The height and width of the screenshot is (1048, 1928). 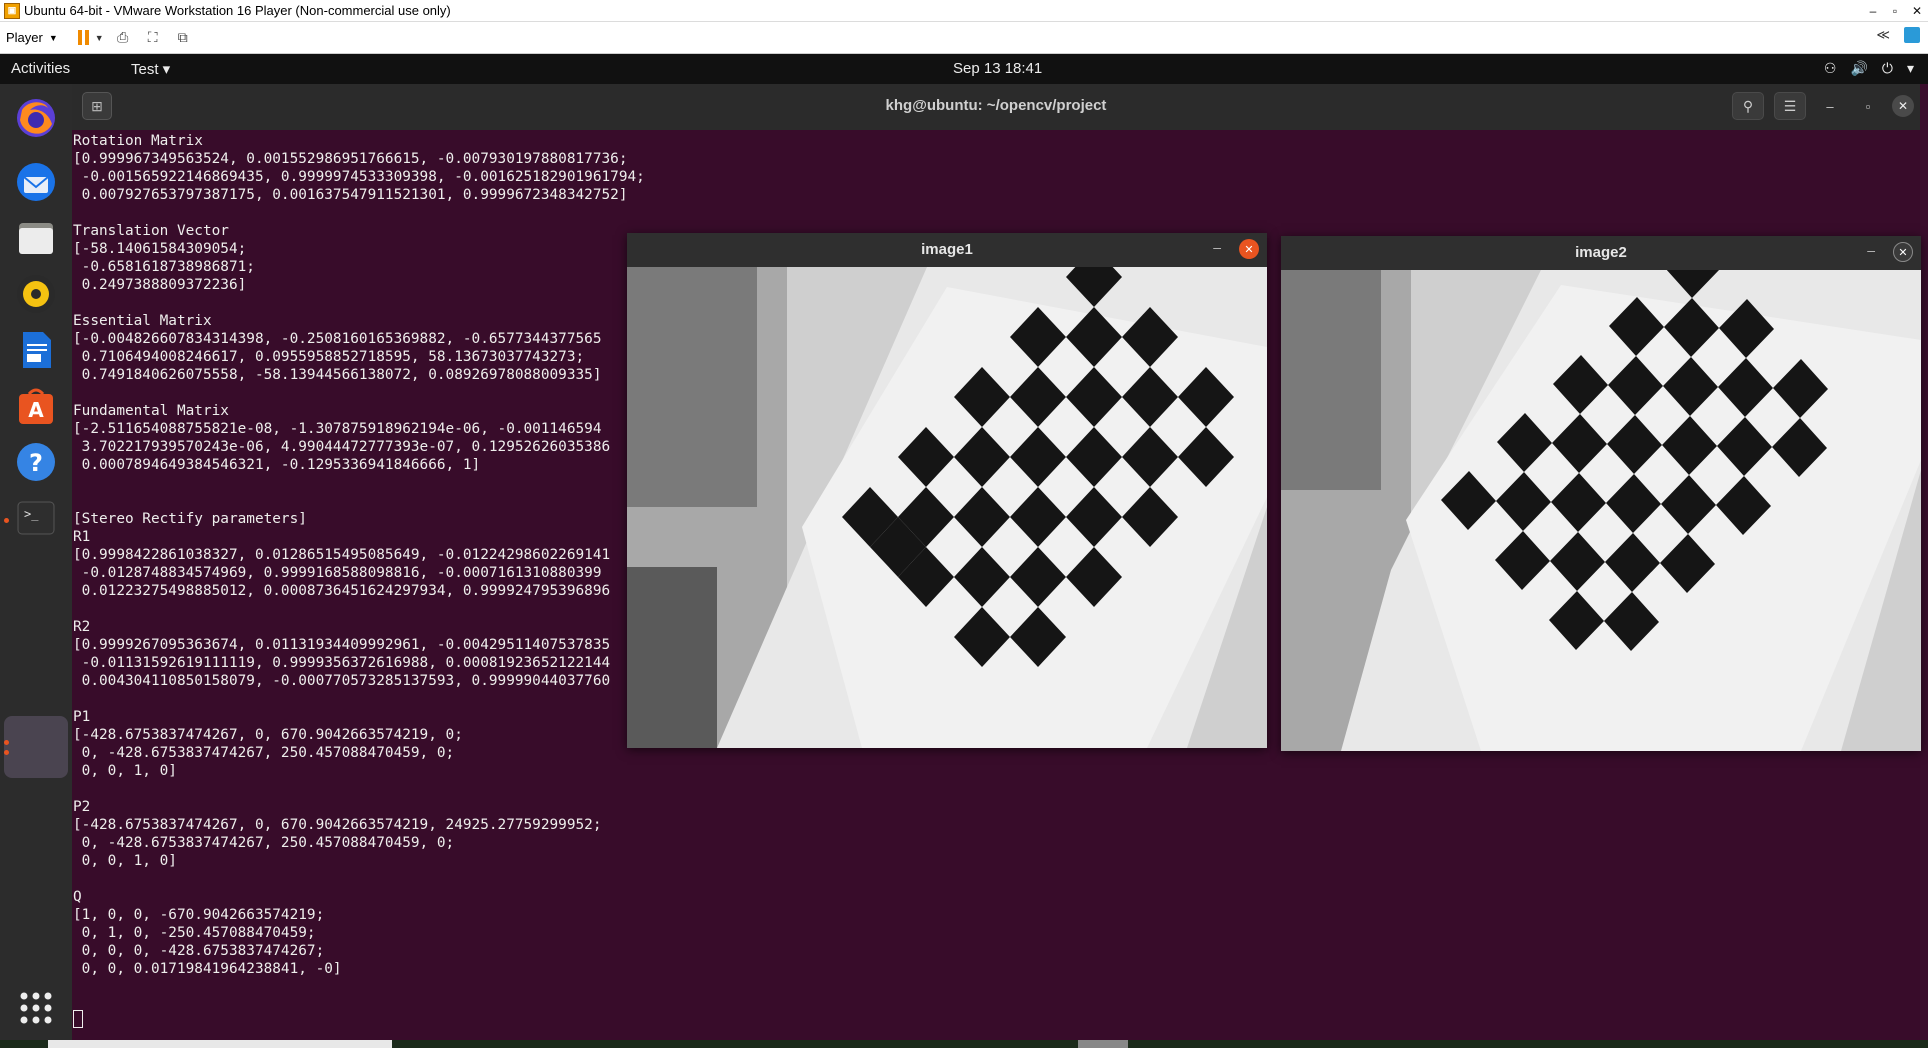 I want to click on activities-button: Activities, so click(x=40, y=68).